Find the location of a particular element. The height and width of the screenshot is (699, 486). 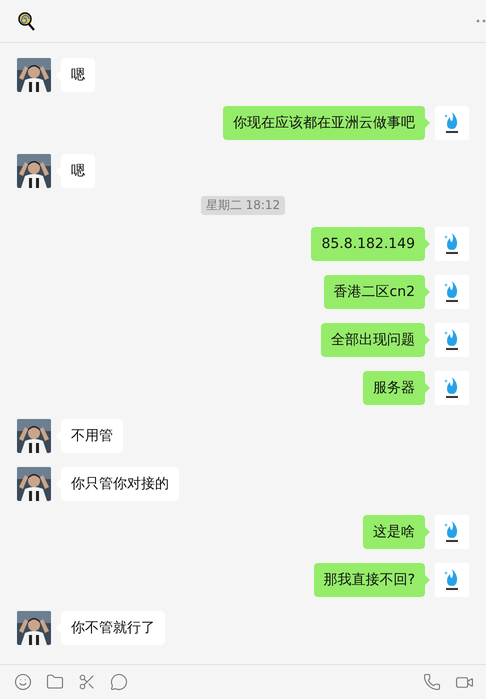

folder-icon is located at coordinates (55, 682).